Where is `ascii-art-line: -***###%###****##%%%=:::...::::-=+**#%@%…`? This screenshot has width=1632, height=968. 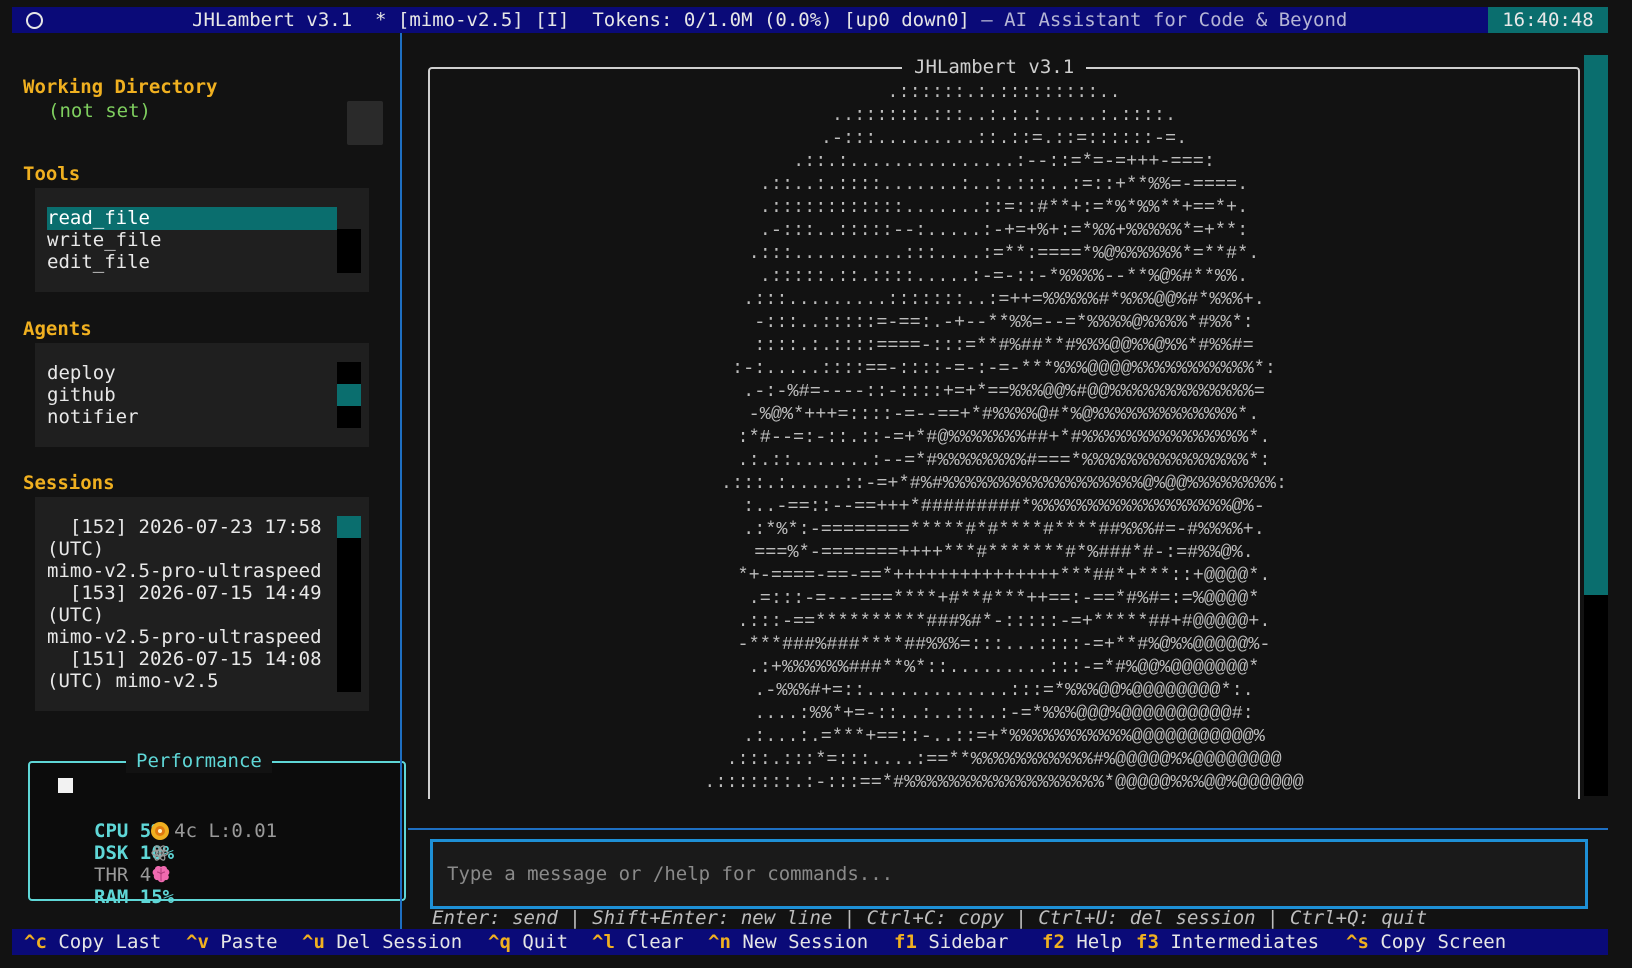
ascii-art-line: -***###%###****##%%%=:::...::::-=+**#%@%… is located at coordinates (1004, 644).